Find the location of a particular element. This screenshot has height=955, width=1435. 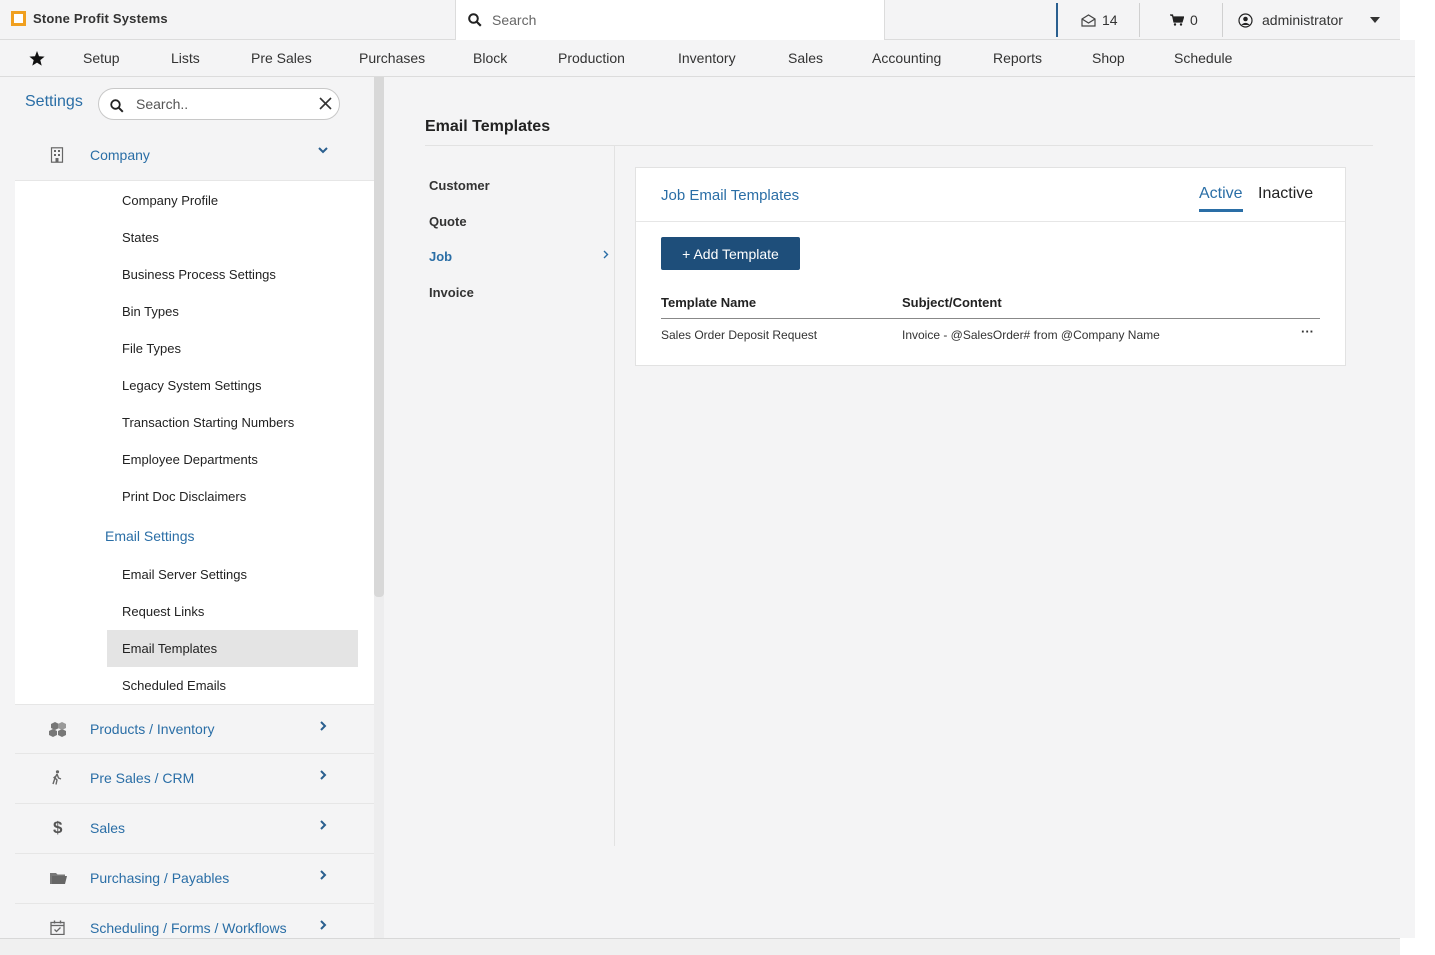

cart-button: 0 is located at coordinates (1184, 20).